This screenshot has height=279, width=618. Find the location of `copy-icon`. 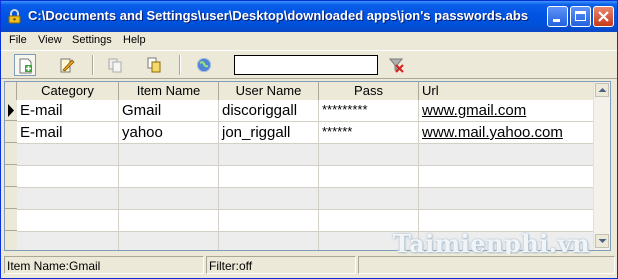

copy-icon is located at coordinates (115, 65).